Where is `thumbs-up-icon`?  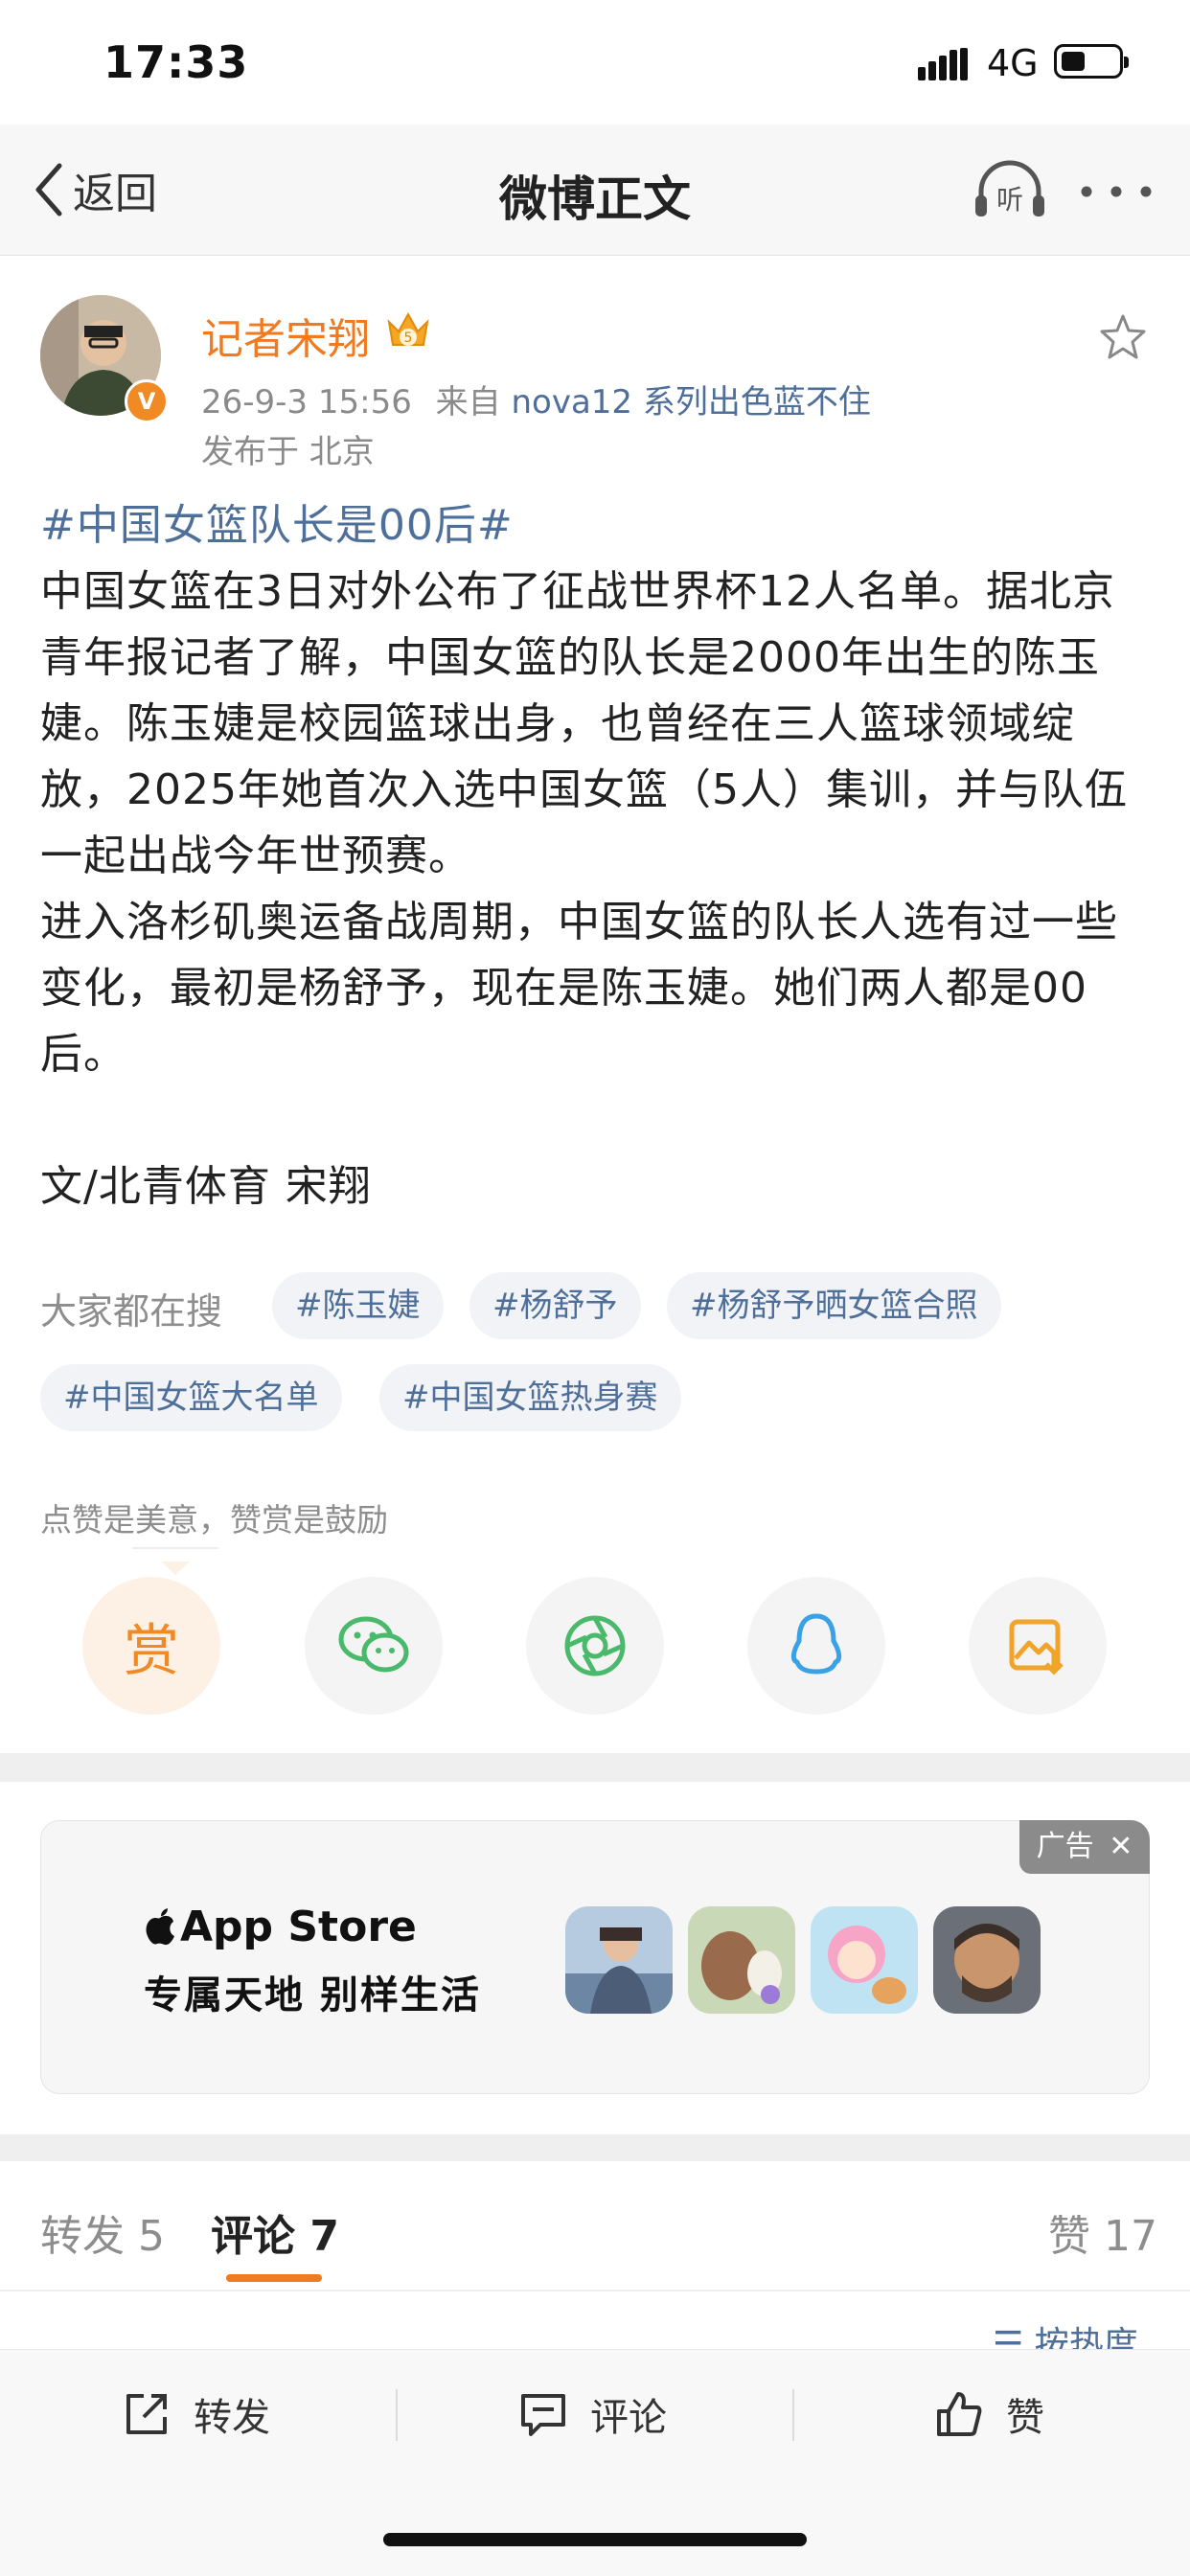
thumbs-up-icon is located at coordinates (960, 2414).